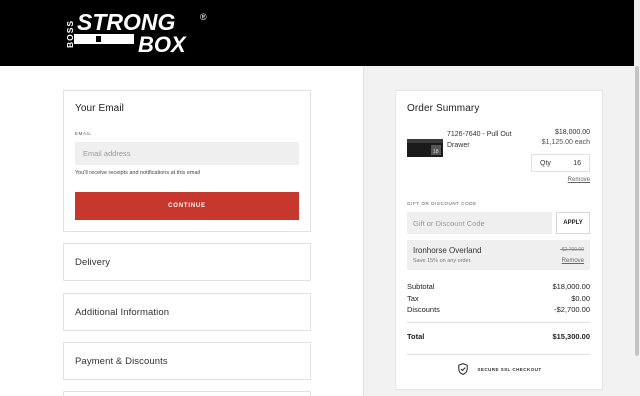 The height and width of the screenshot is (396, 640). Describe the element at coordinates (498, 336) in the screenshot. I see `total-row: Total $15,300.00` at that location.